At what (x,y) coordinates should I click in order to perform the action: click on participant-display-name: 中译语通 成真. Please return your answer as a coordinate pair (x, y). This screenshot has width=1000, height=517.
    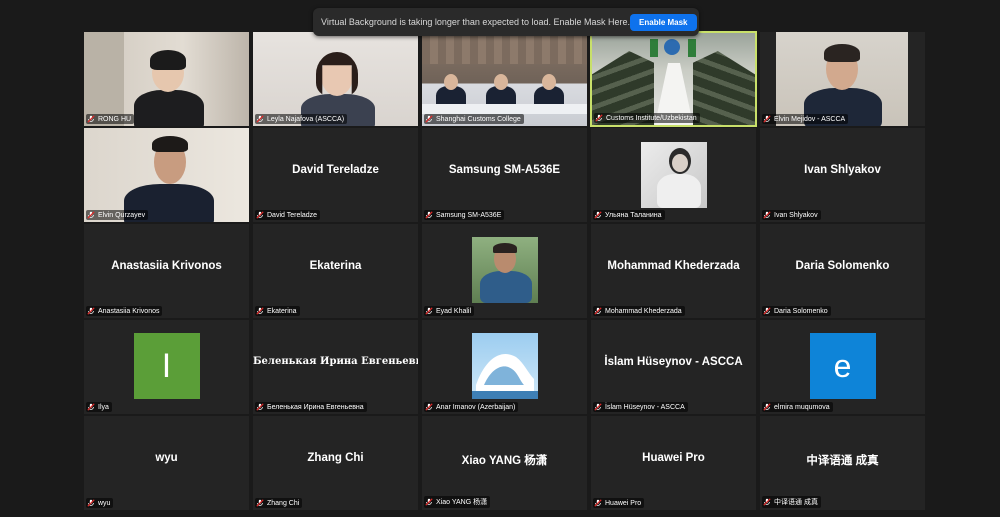
    Looking at the image, I should click on (842, 461).